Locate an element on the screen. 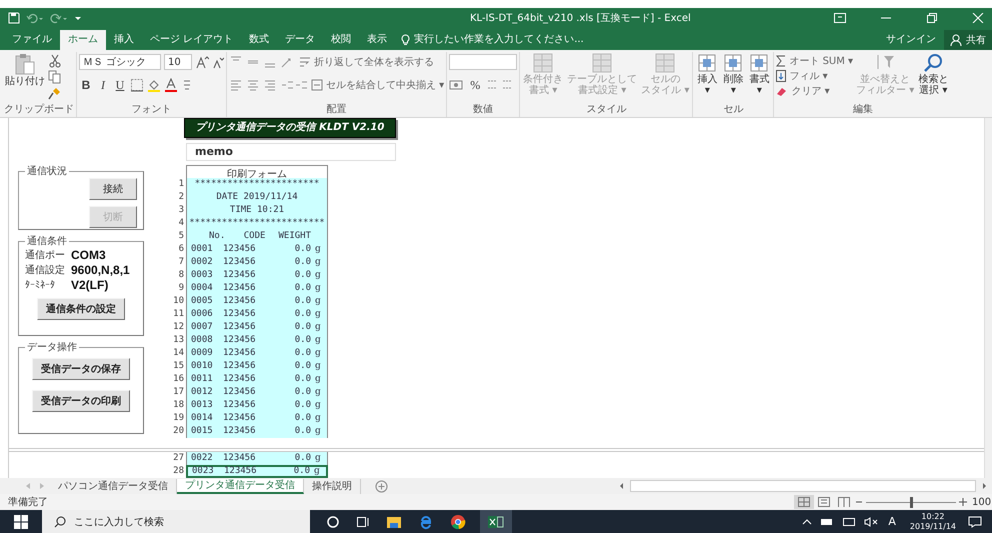 The image size is (992, 533). group-title: データ操作 is located at coordinates (52, 347).